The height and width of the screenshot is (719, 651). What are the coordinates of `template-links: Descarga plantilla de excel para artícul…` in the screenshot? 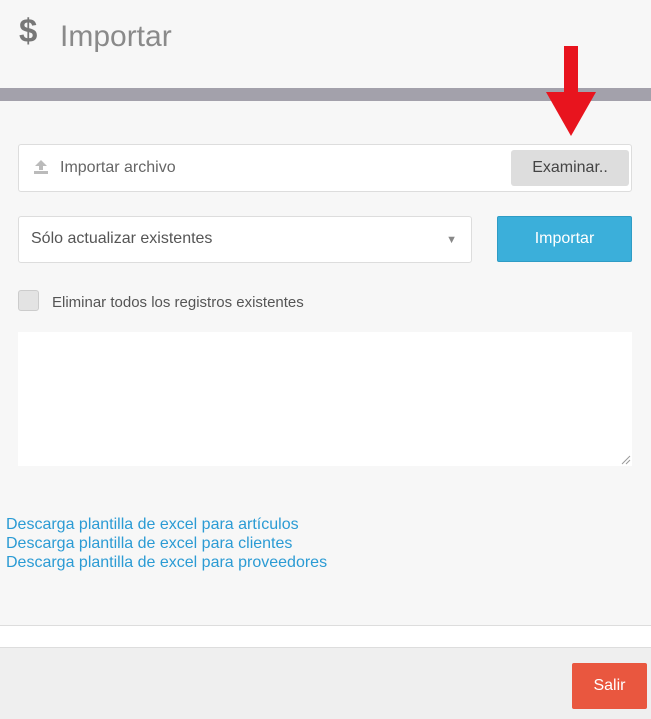 It's located at (166, 543).